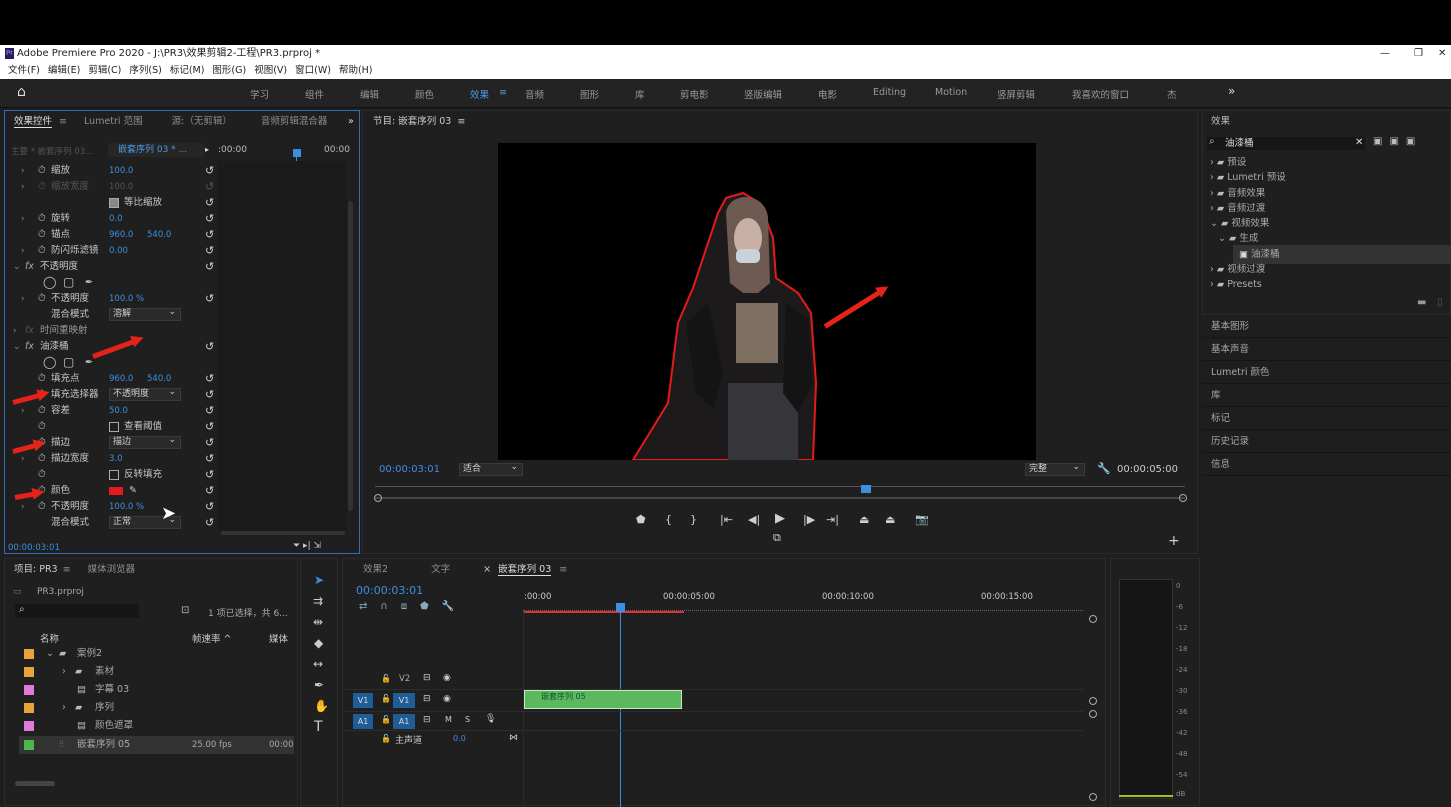 The width and height of the screenshot is (1451, 807). What do you see at coordinates (890, 519) in the screenshot?
I see `extract-icon: ⏏` at bounding box center [890, 519].